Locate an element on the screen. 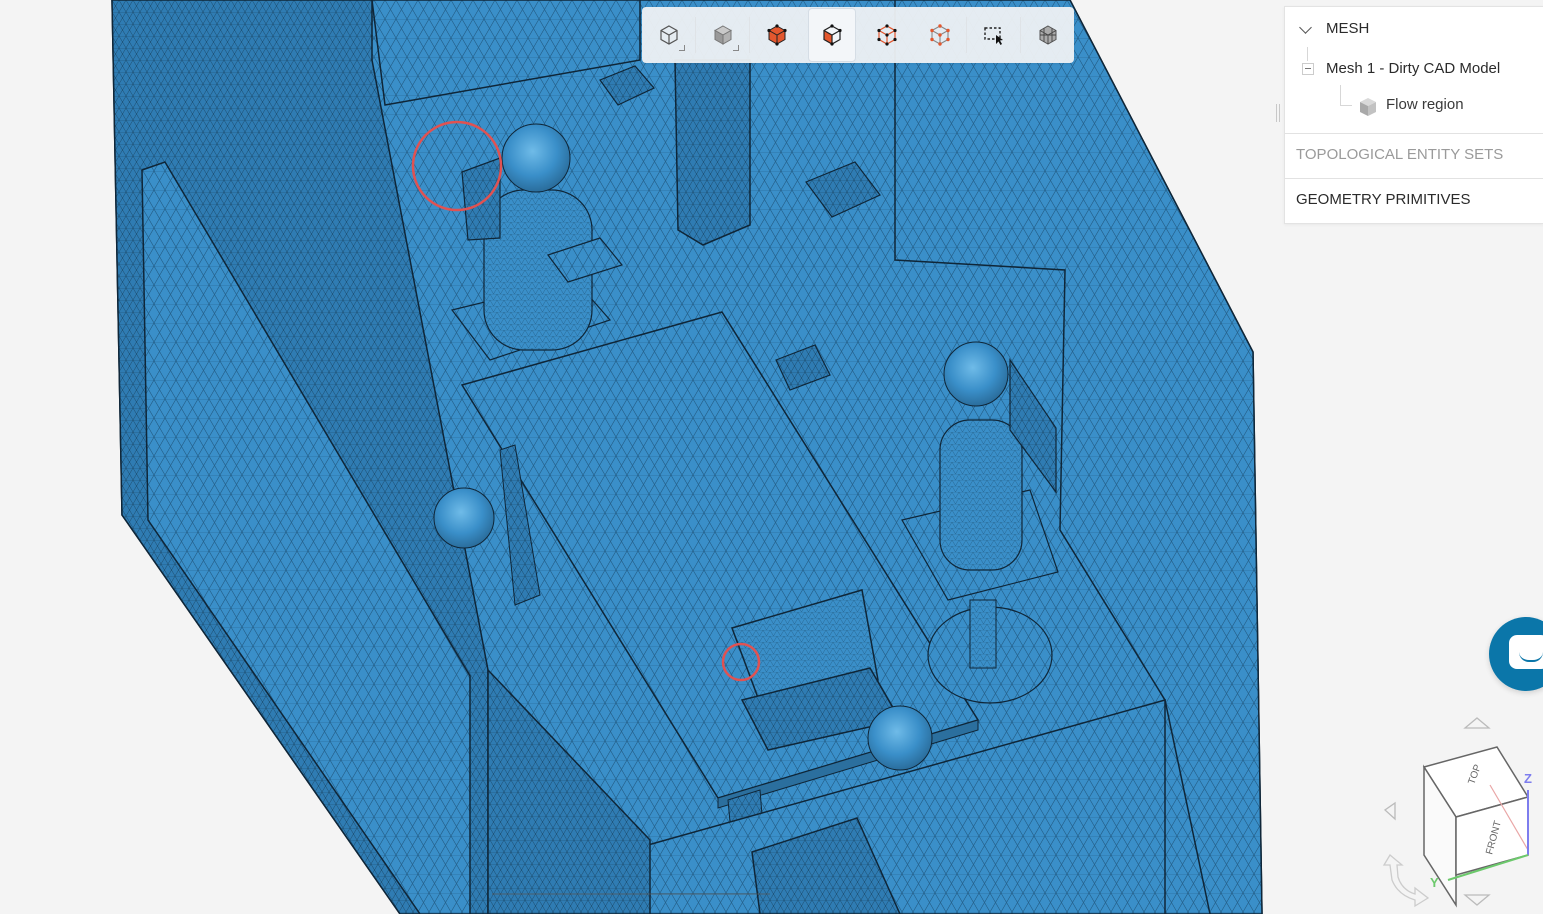 This screenshot has height=914, width=1543. wireframe-view-button is located at coordinates (669, 35).